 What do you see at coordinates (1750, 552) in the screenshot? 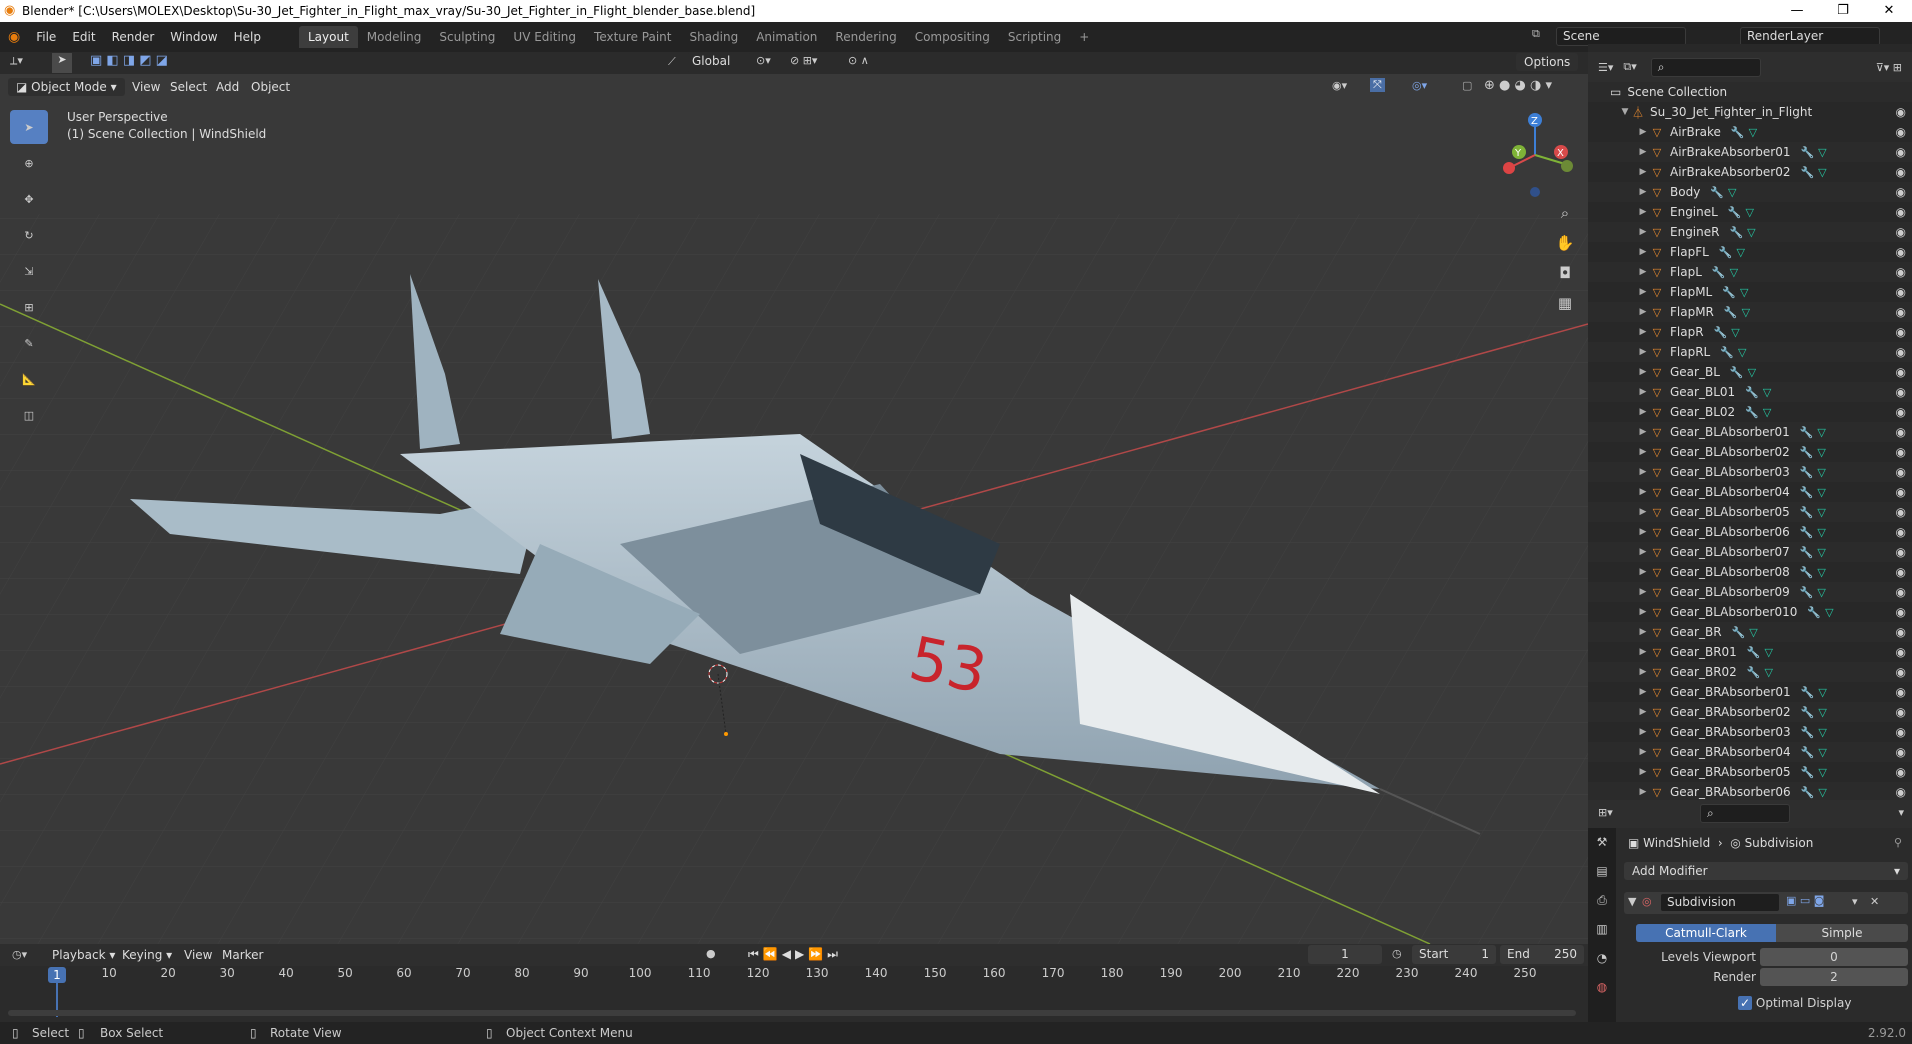
I see `outliner-item: ▶ ▽ Gear_BLAbsorber07 🔧 ▽ ◉` at bounding box center [1750, 552].